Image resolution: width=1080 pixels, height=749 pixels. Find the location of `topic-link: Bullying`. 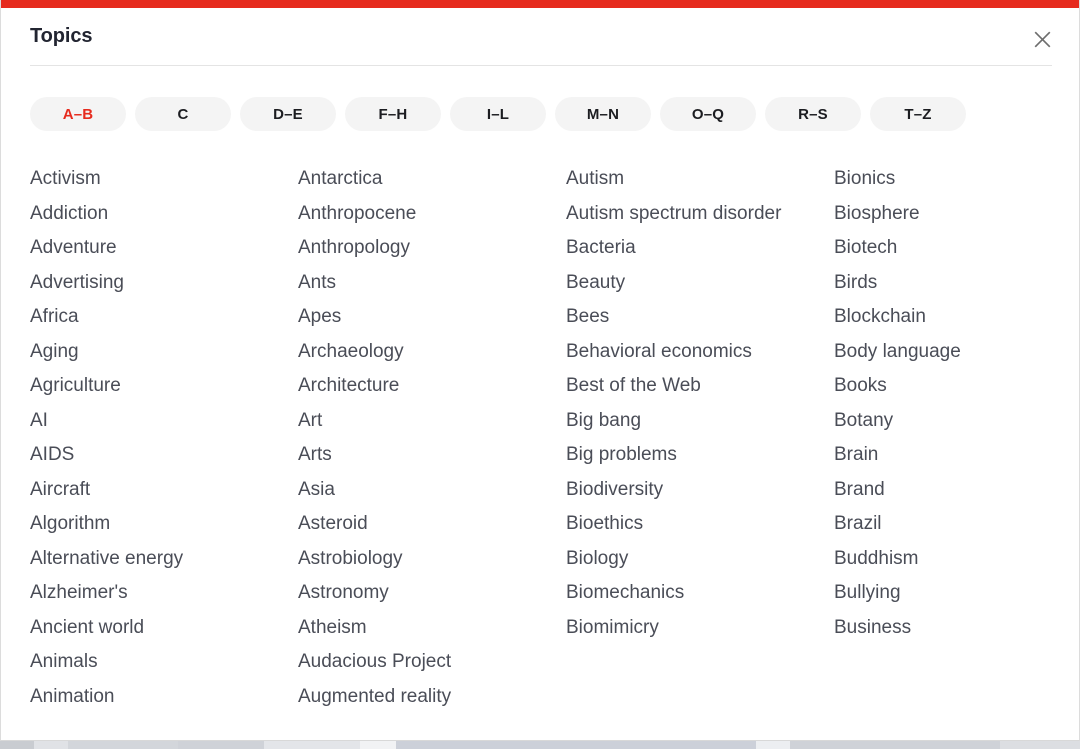

topic-link: Bullying is located at coordinates (941, 593).